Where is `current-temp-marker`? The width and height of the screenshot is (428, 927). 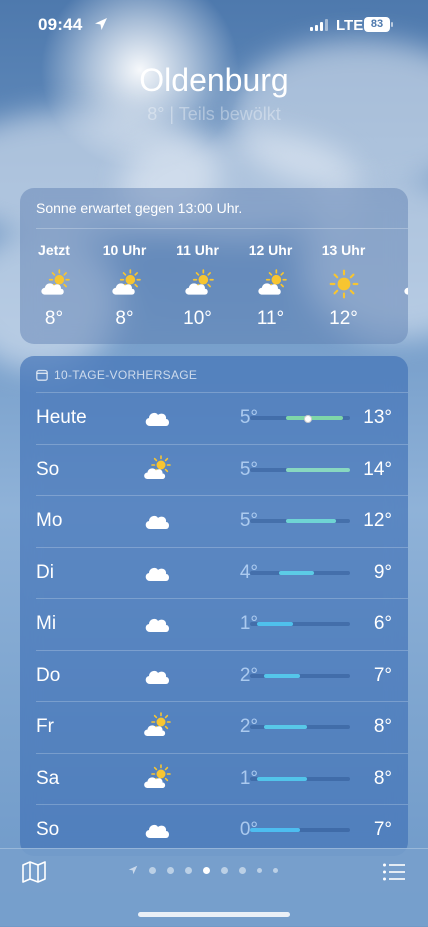
current-temp-marker is located at coordinates (308, 419).